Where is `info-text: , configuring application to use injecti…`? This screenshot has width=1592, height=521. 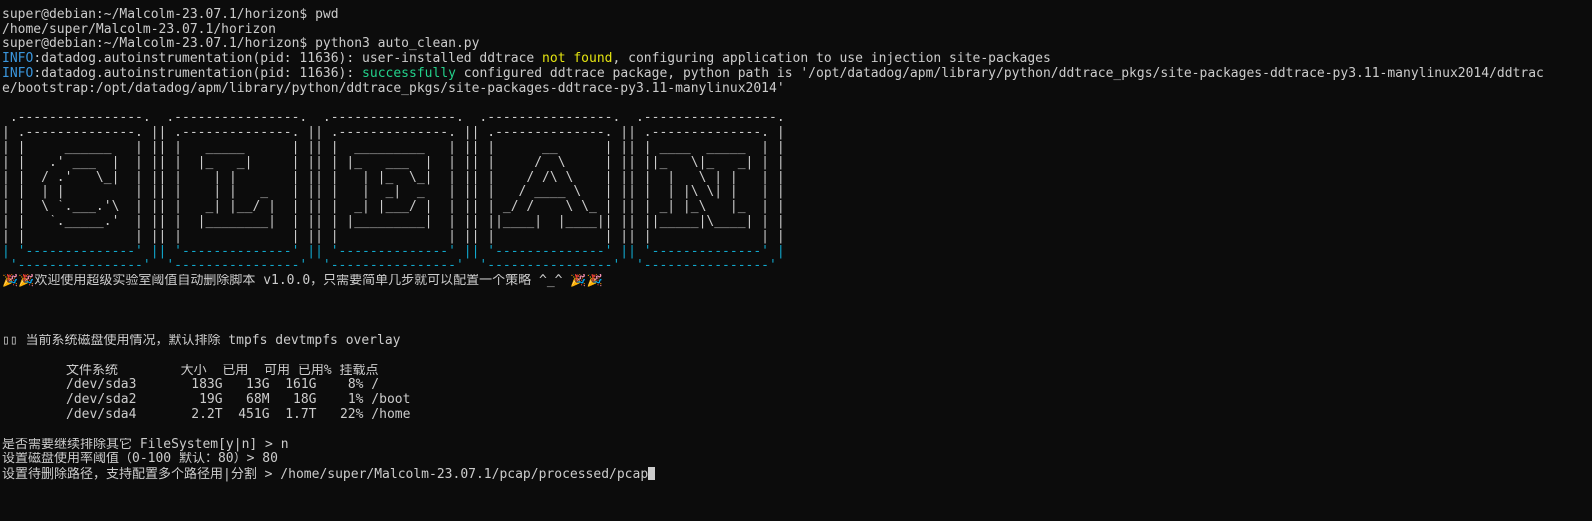 info-text: , configuring application to use injecti… is located at coordinates (831, 59).